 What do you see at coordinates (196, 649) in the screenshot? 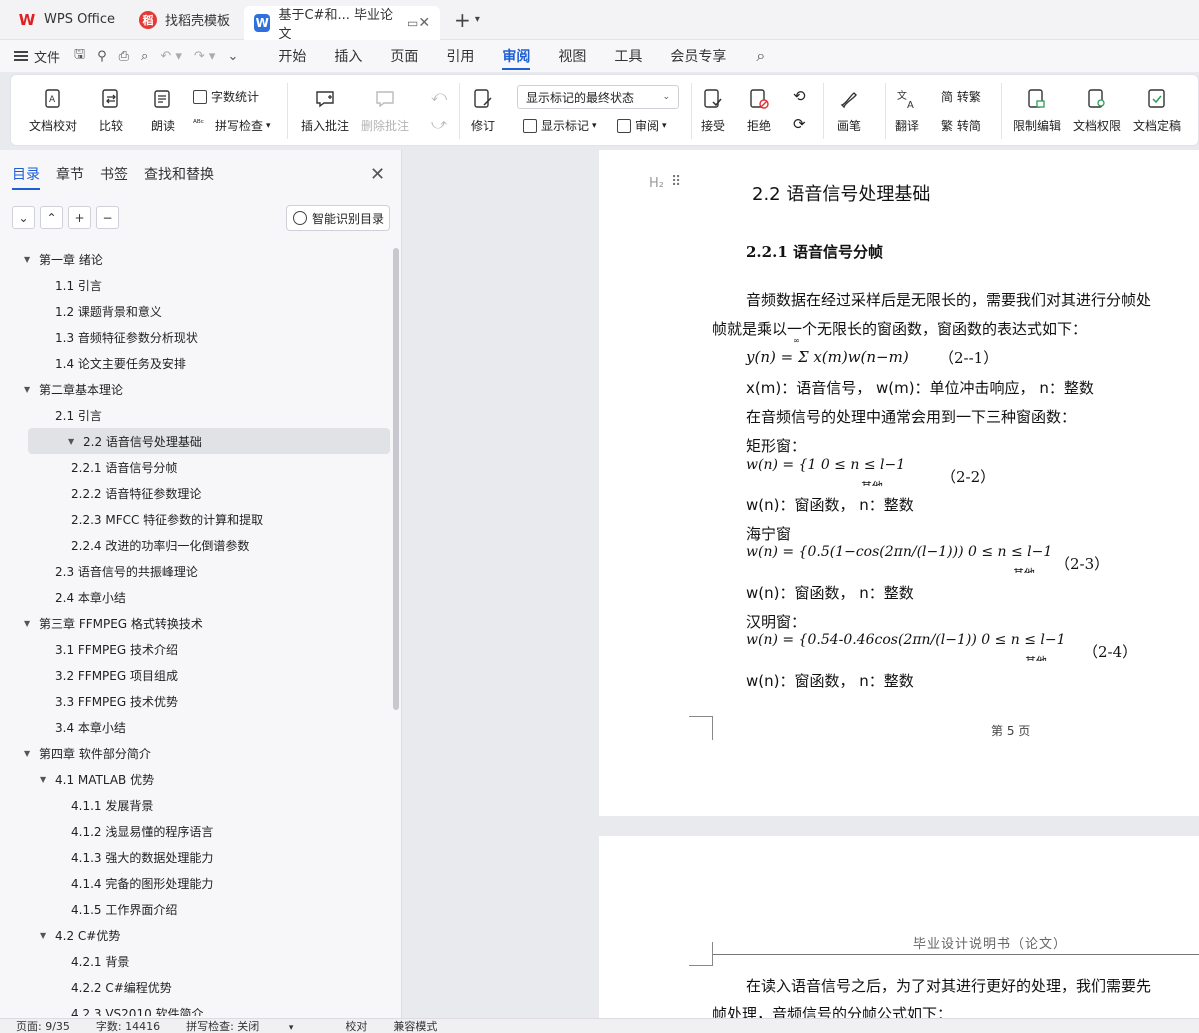
I see `toc-item: 3.1 FFMPEG 技术介绍` at bounding box center [196, 649].